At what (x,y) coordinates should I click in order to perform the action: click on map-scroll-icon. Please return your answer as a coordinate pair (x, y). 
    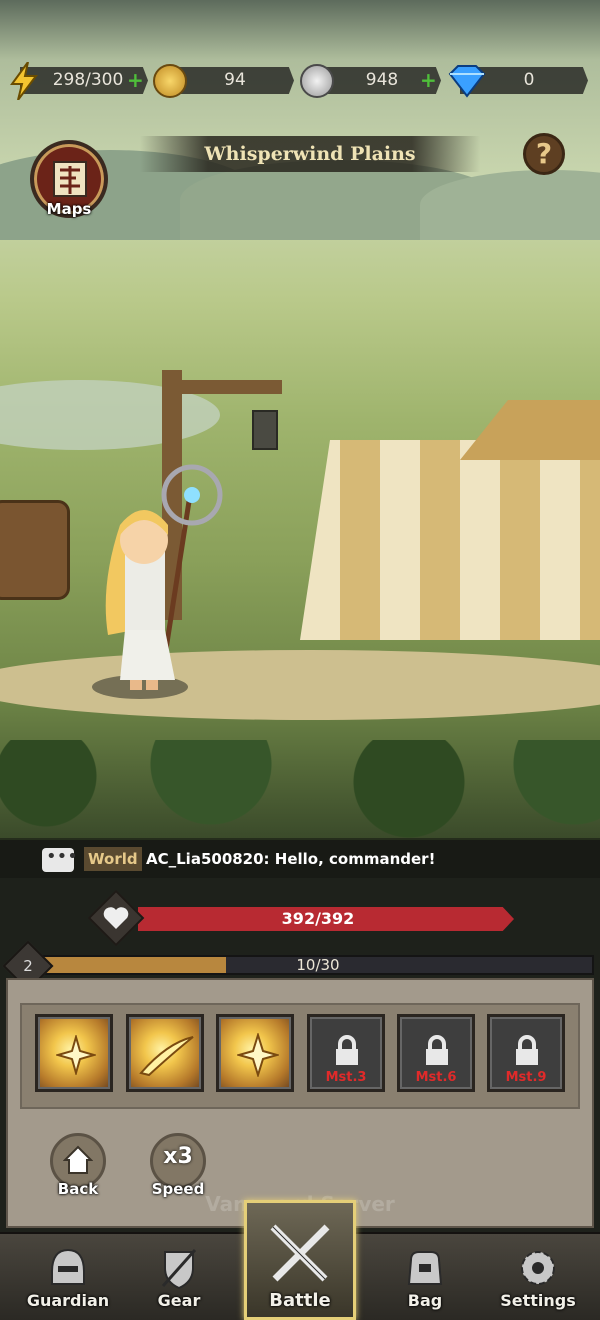
    Looking at the image, I should click on (70, 179).